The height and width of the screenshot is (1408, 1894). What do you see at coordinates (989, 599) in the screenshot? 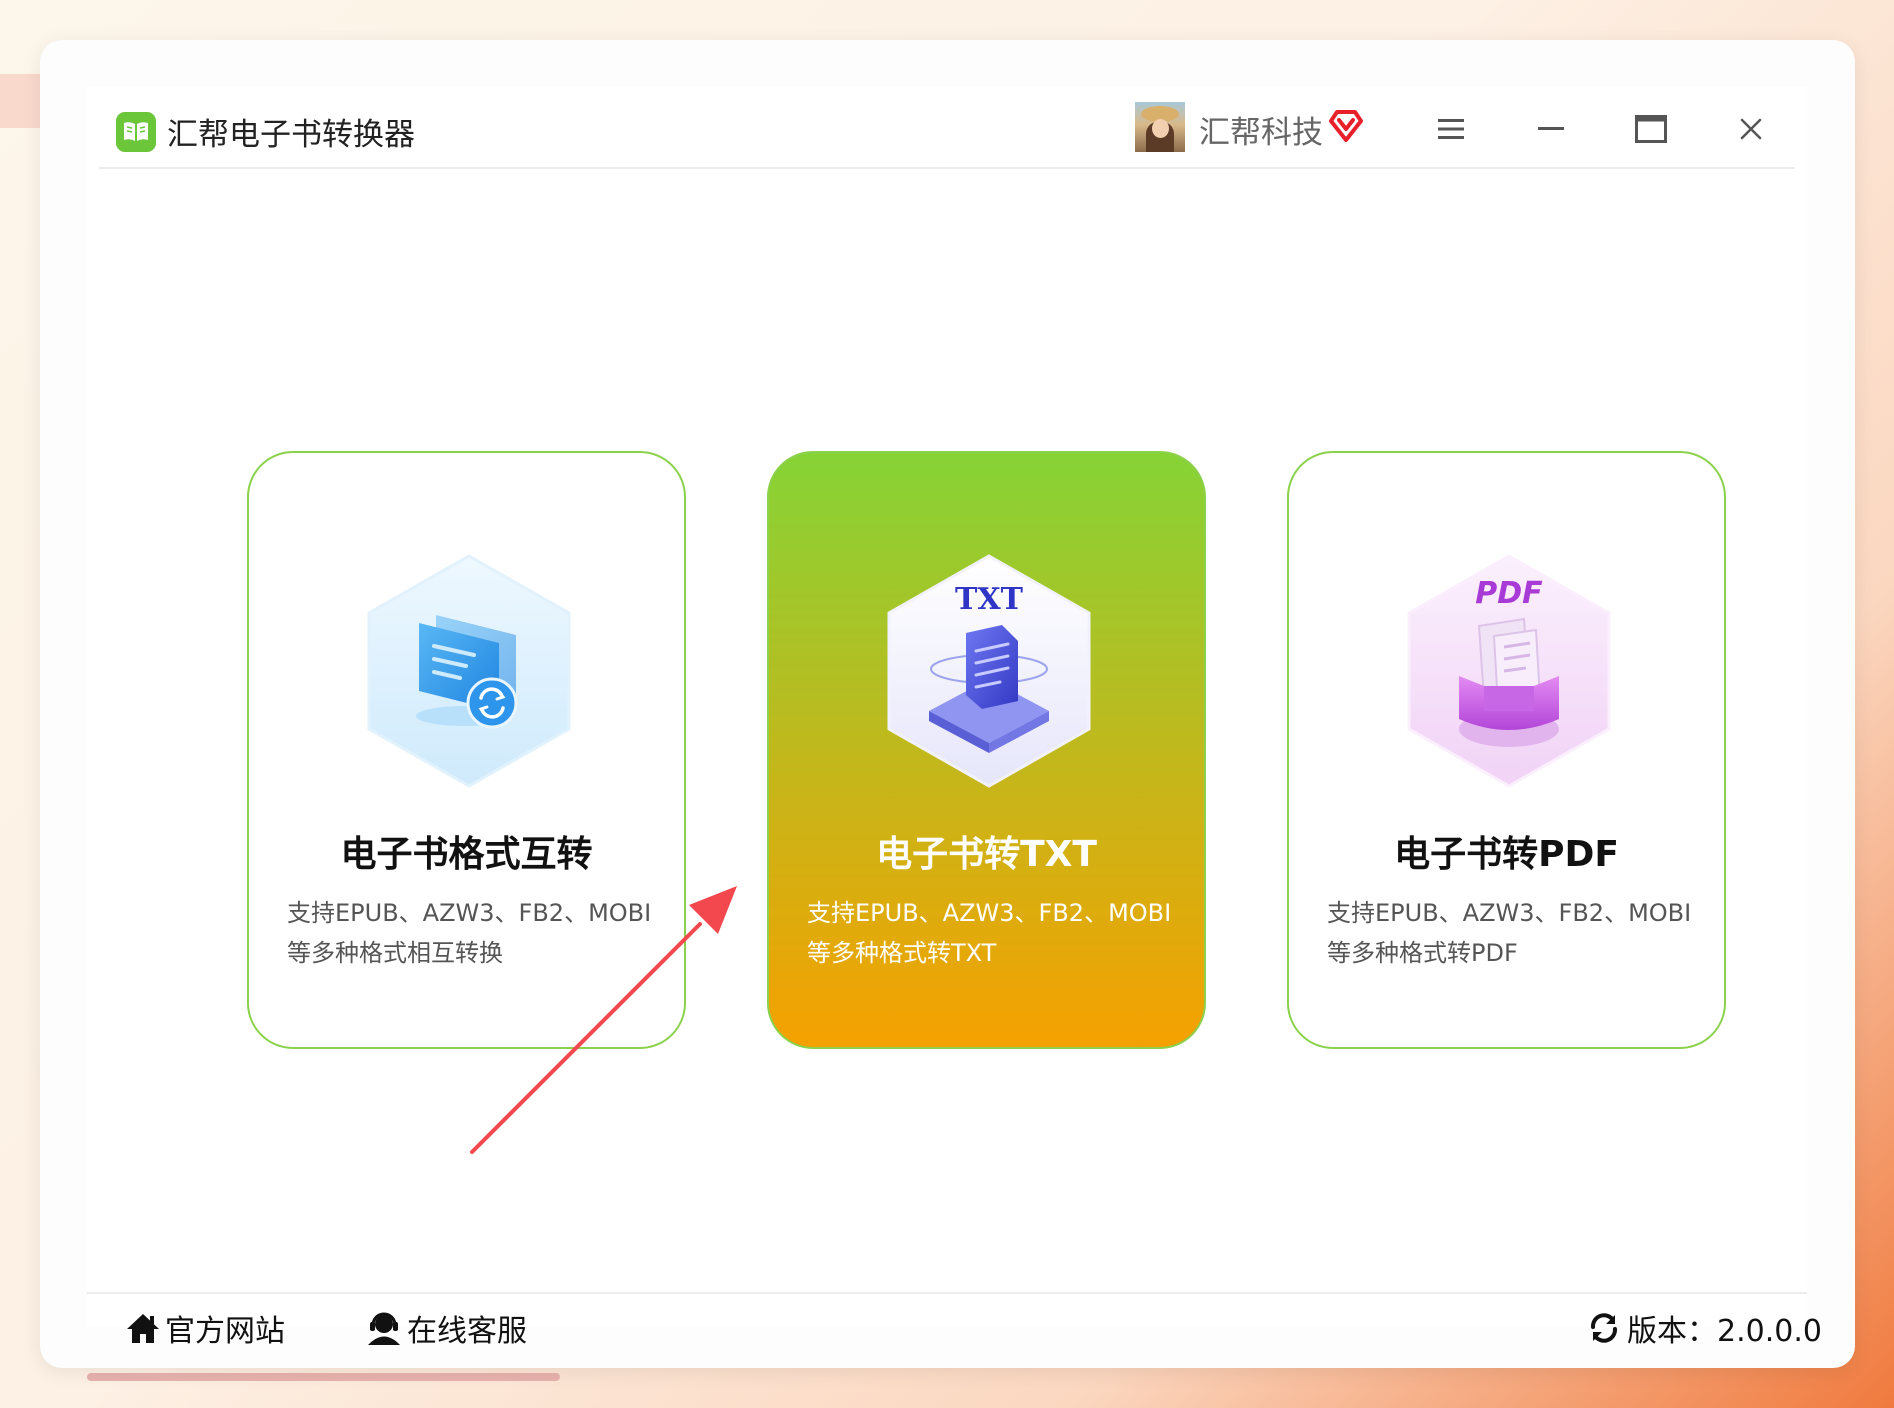
I see `svg-text: TXT` at bounding box center [989, 599].